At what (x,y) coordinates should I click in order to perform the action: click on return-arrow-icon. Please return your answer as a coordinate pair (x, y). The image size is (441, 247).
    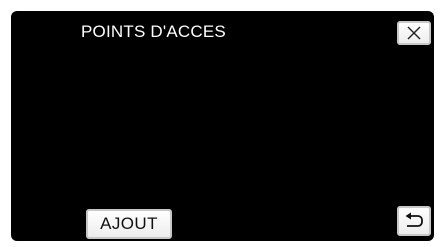
    Looking at the image, I should click on (414, 221).